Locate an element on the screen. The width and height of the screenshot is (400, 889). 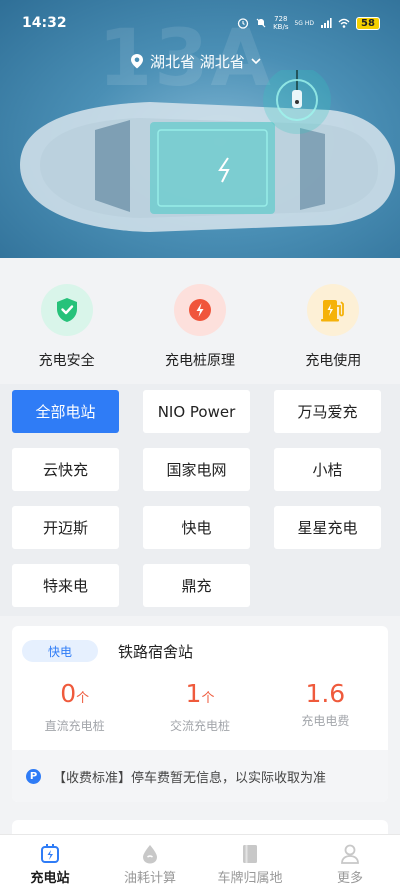
network-type: 5G HD is located at coordinates (304, 23).